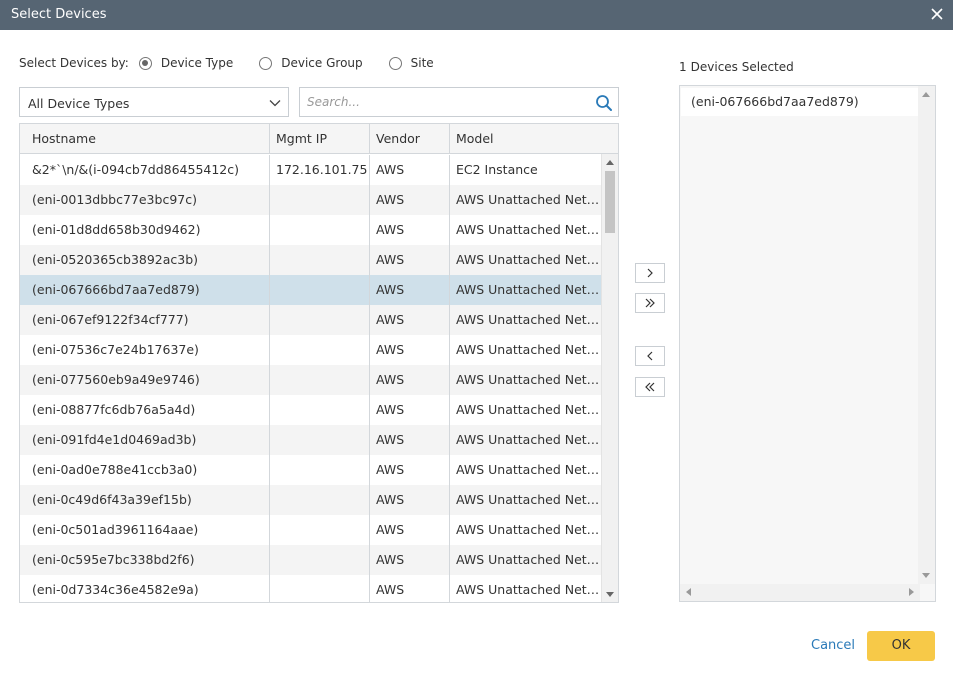 The image size is (953, 684). What do you see at coordinates (410, 139) in the screenshot?
I see `column-header-vendor: Vendor` at bounding box center [410, 139].